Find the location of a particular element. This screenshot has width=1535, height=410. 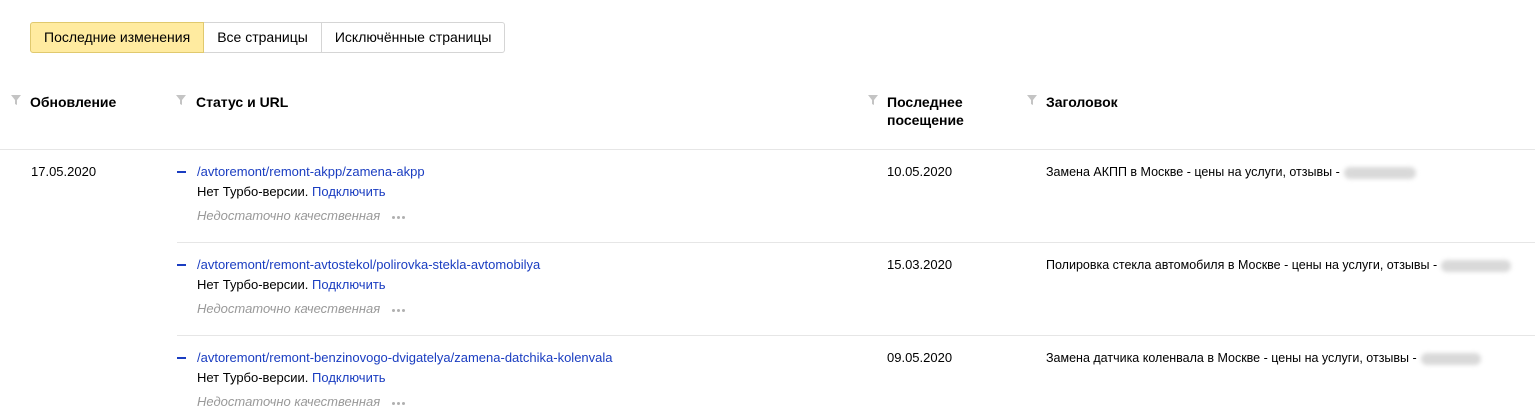

column-label-update: Обновление is located at coordinates (73, 102).